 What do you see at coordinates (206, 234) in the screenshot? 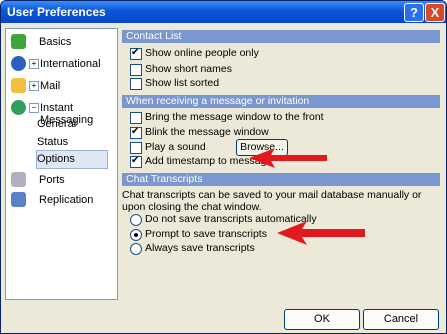
I see `option-label: Prompt to save transcripts` at bounding box center [206, 234].